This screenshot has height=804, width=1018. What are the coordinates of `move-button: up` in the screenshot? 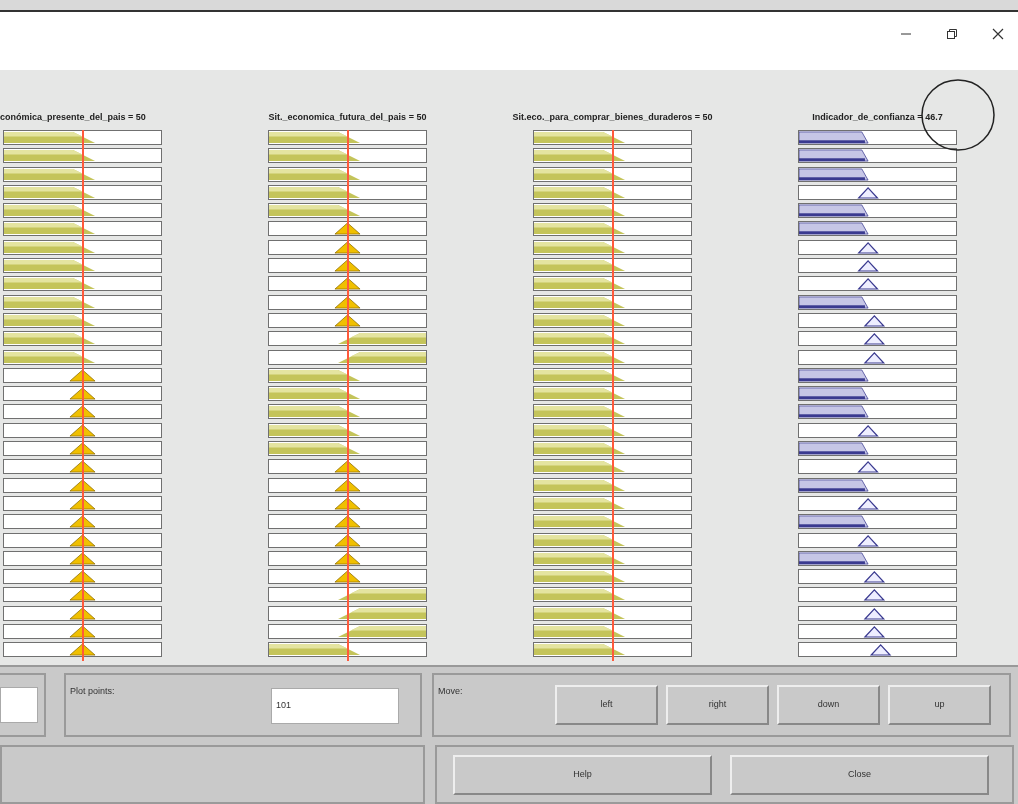 It's located at (939, 705).